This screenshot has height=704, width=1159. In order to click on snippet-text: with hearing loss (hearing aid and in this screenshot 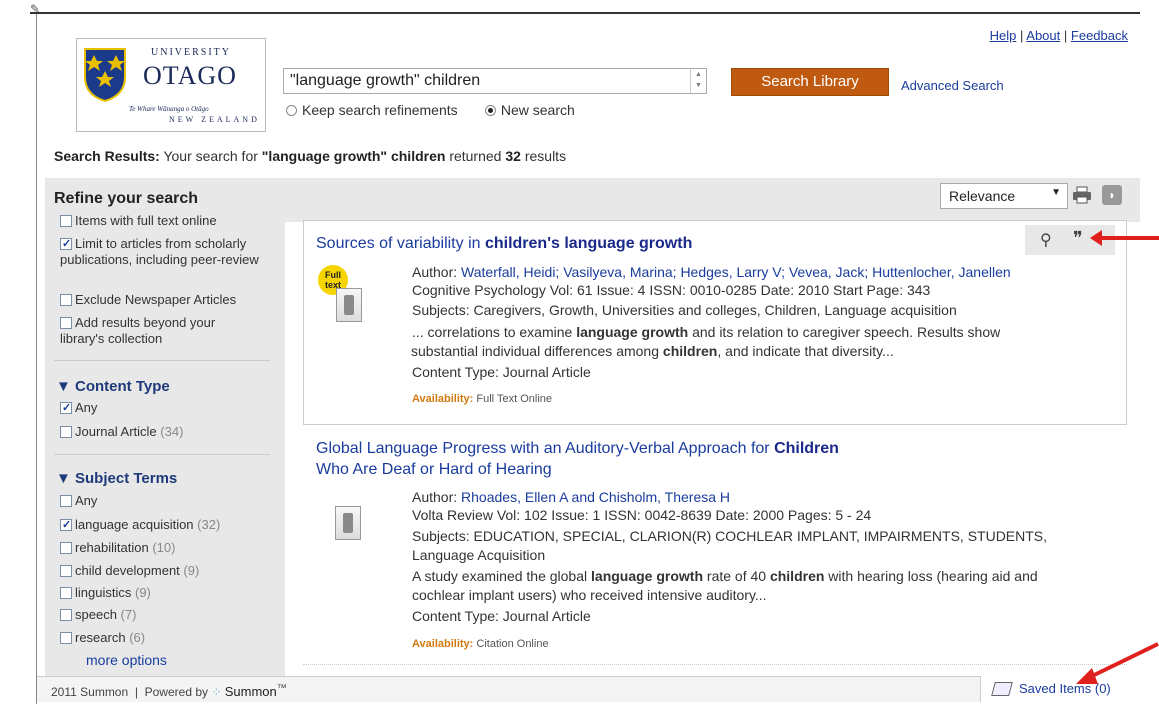, I will do `click(931, 576)`.